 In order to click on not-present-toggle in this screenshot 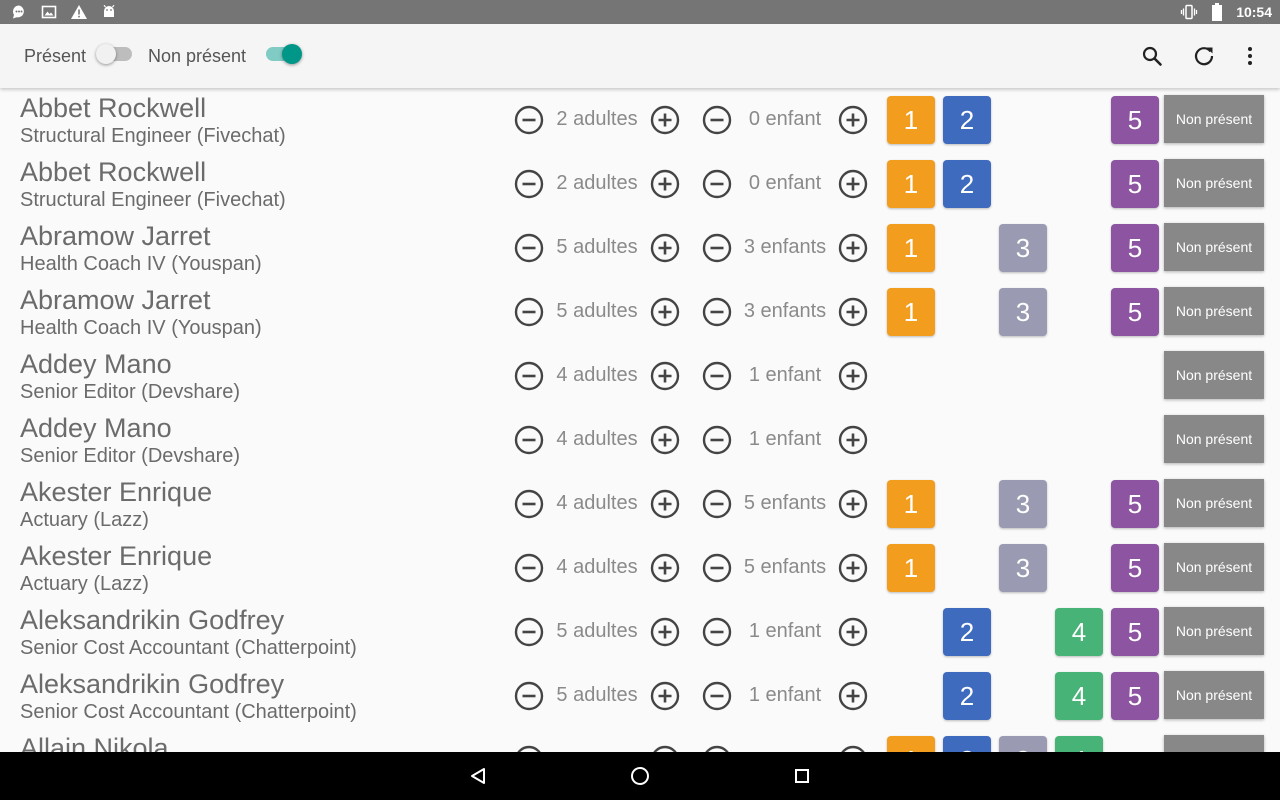, I will do `click(284, 54)`.